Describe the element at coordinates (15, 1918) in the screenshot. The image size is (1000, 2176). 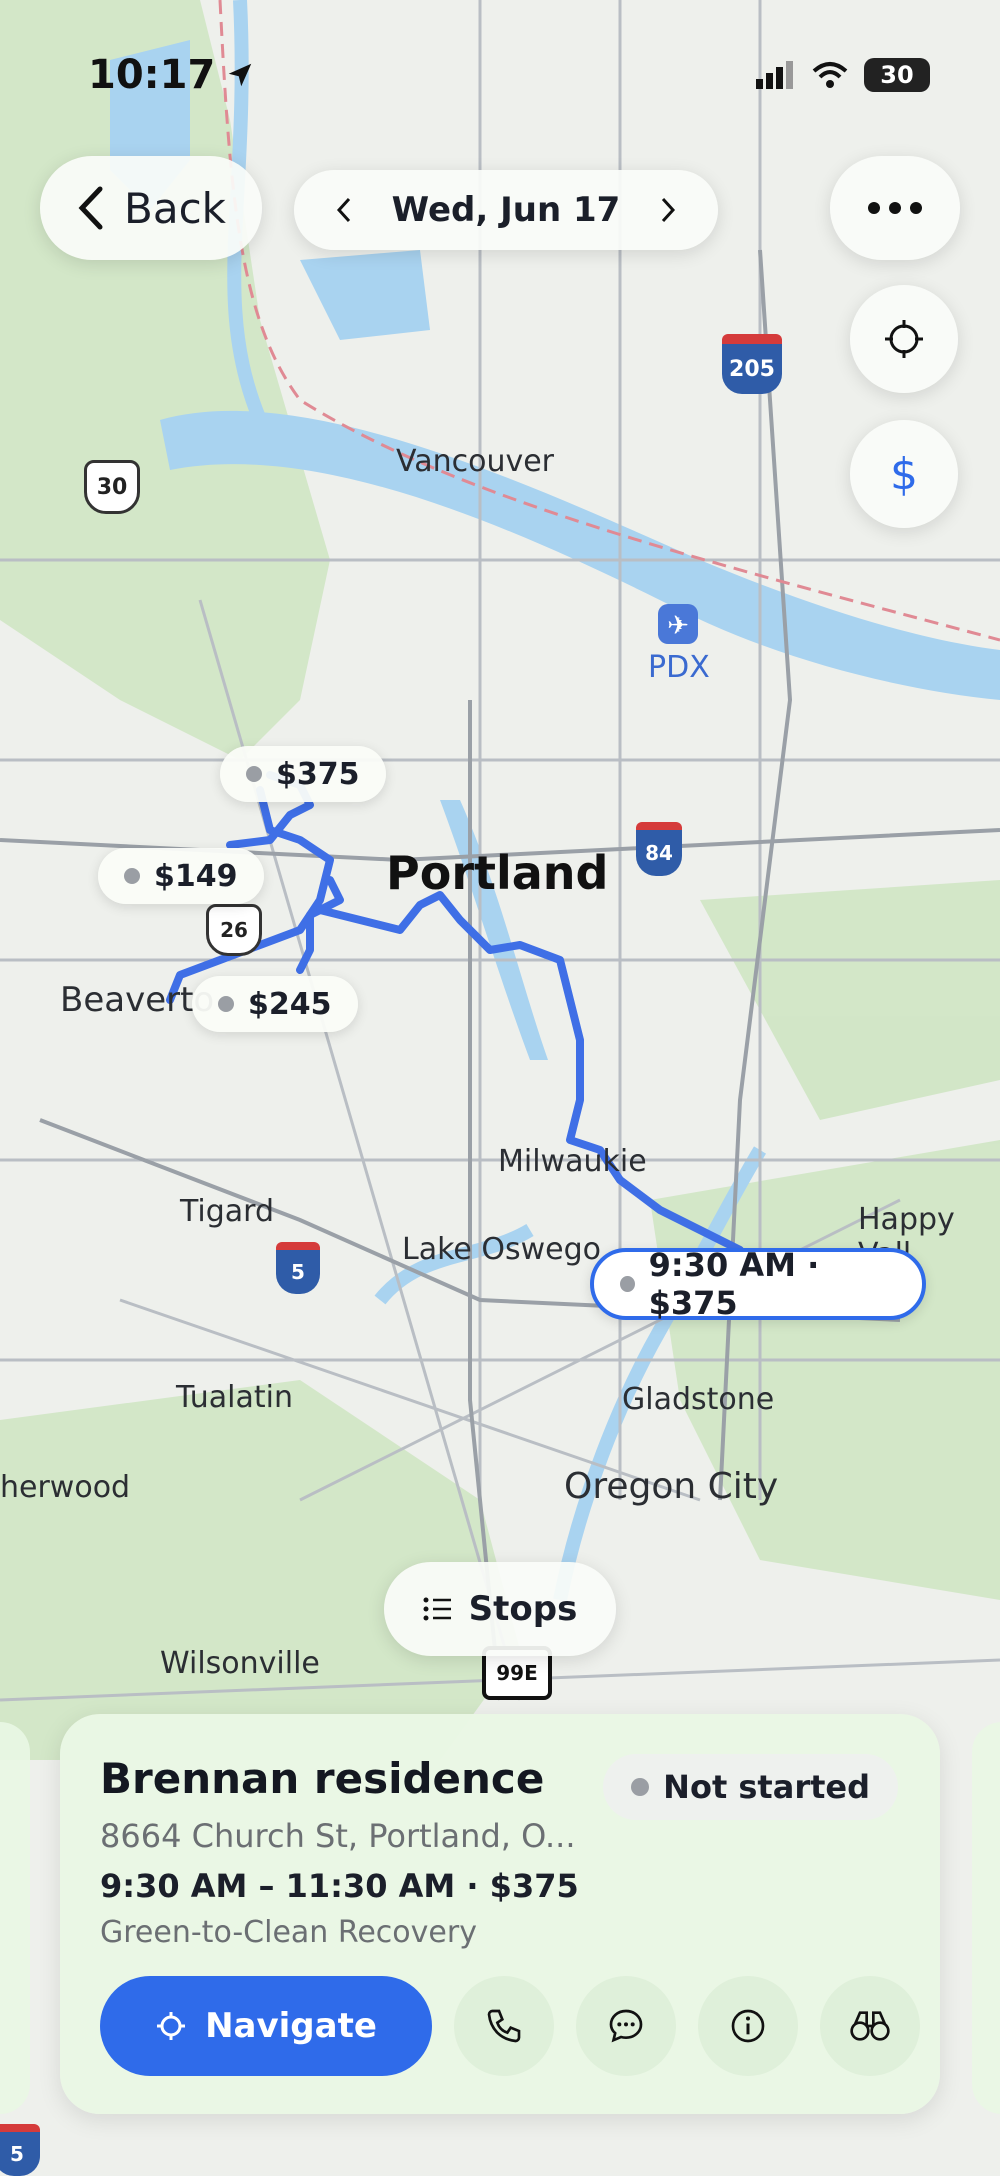
I see `previous-stop-card` at that location.